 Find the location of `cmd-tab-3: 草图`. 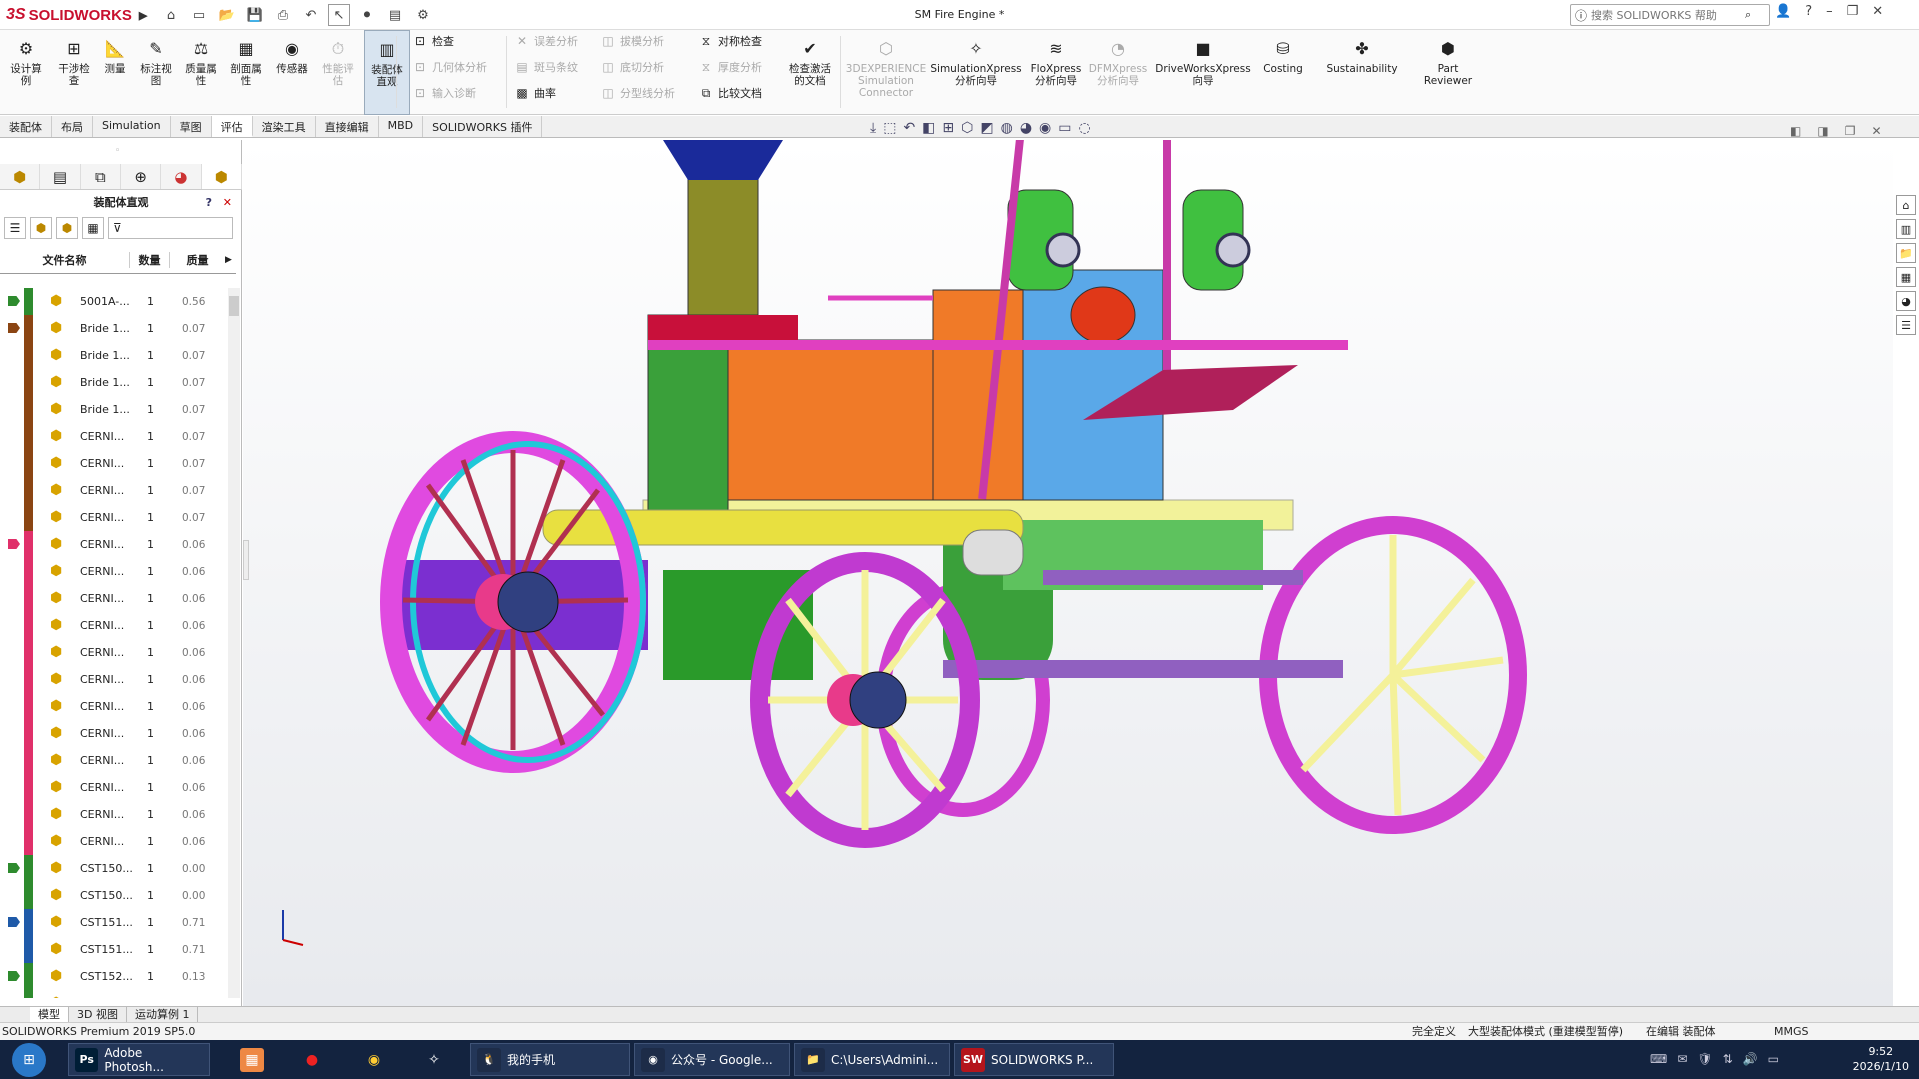

cmd-tab-3: 草图 is located at coordinates (191, 126).